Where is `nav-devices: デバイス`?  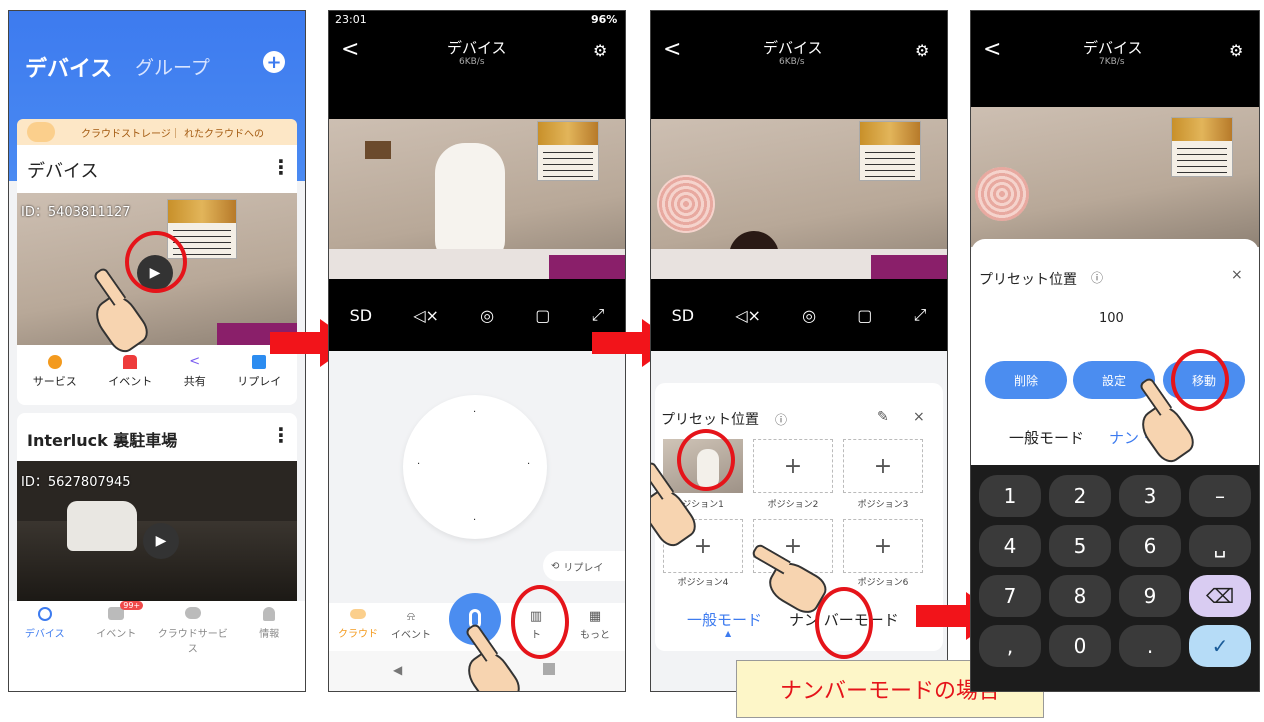 nav-devices: デバイス is located at coordinates (45, 623).